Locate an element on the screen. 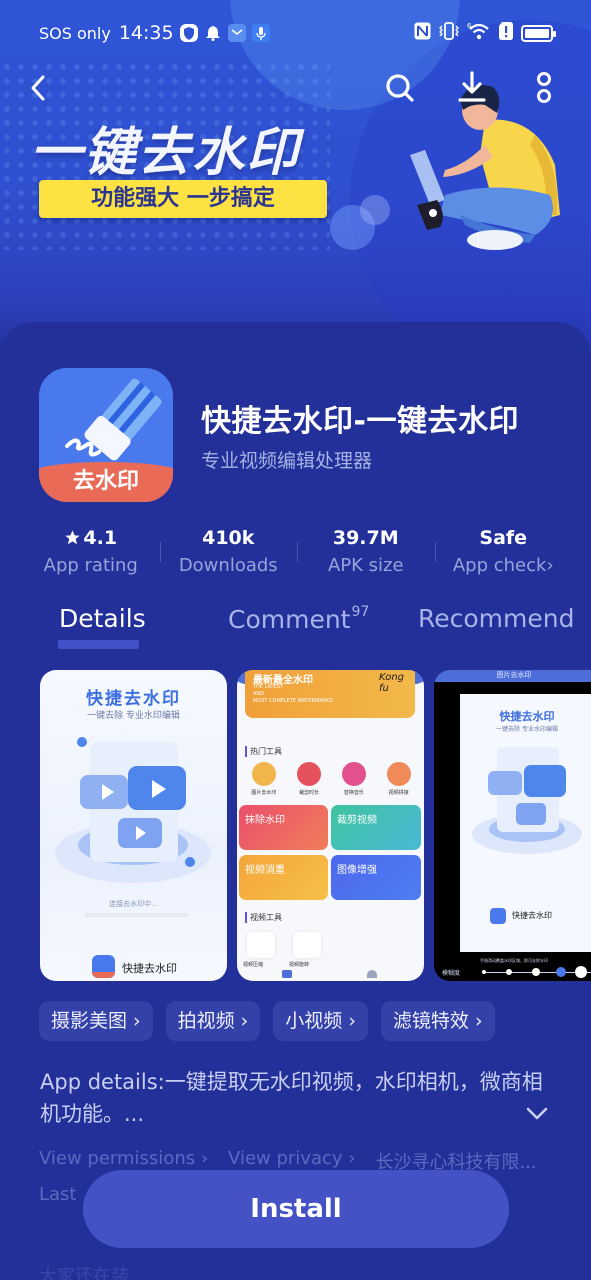  download-icon is located at coordinates (472, 86).